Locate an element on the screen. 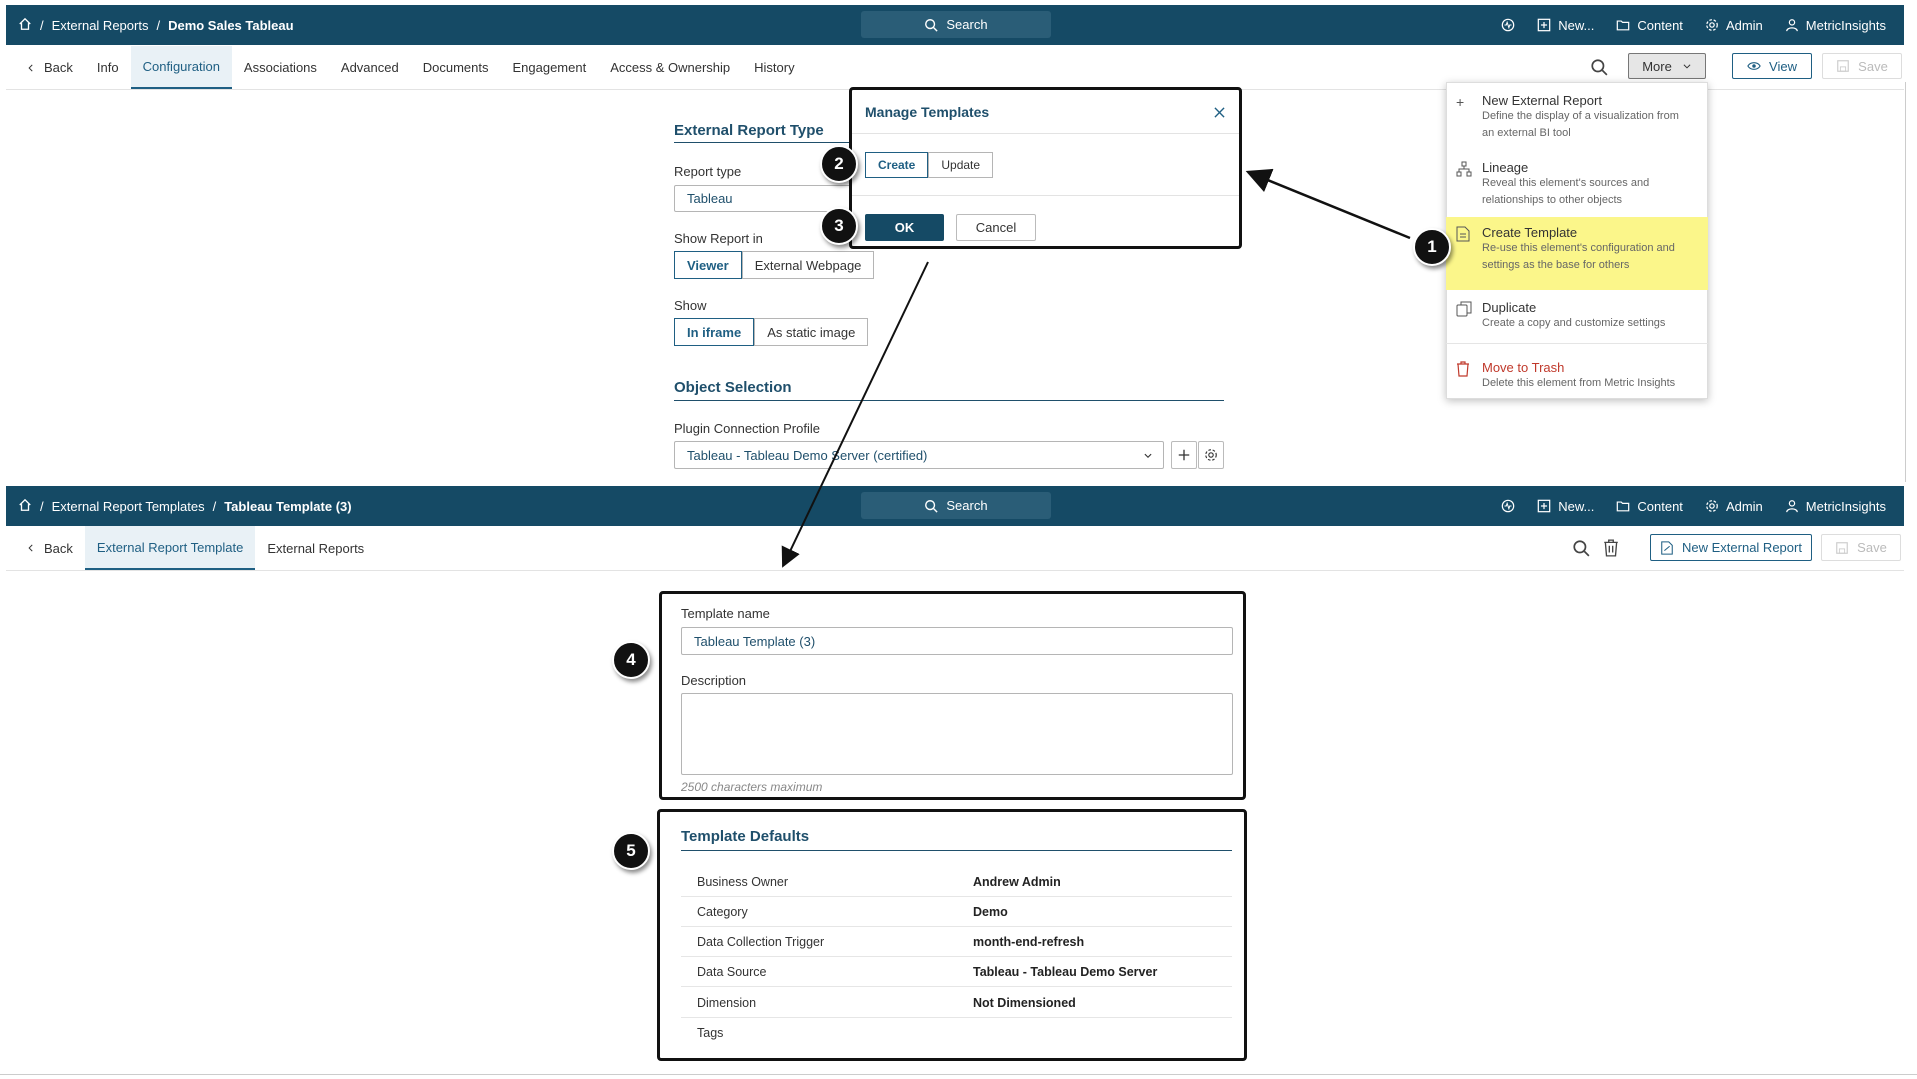  ok-button: OK is located at coordinates (904, 227).